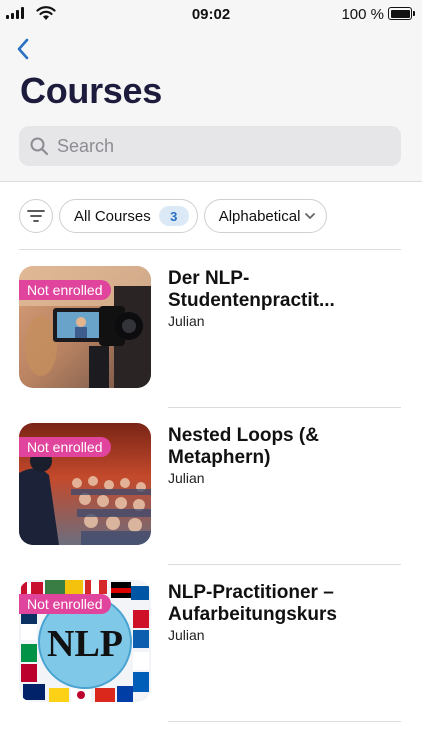  Describe the element at coordinates (217, 146) in the screenshot. I see `search-input` at that location.